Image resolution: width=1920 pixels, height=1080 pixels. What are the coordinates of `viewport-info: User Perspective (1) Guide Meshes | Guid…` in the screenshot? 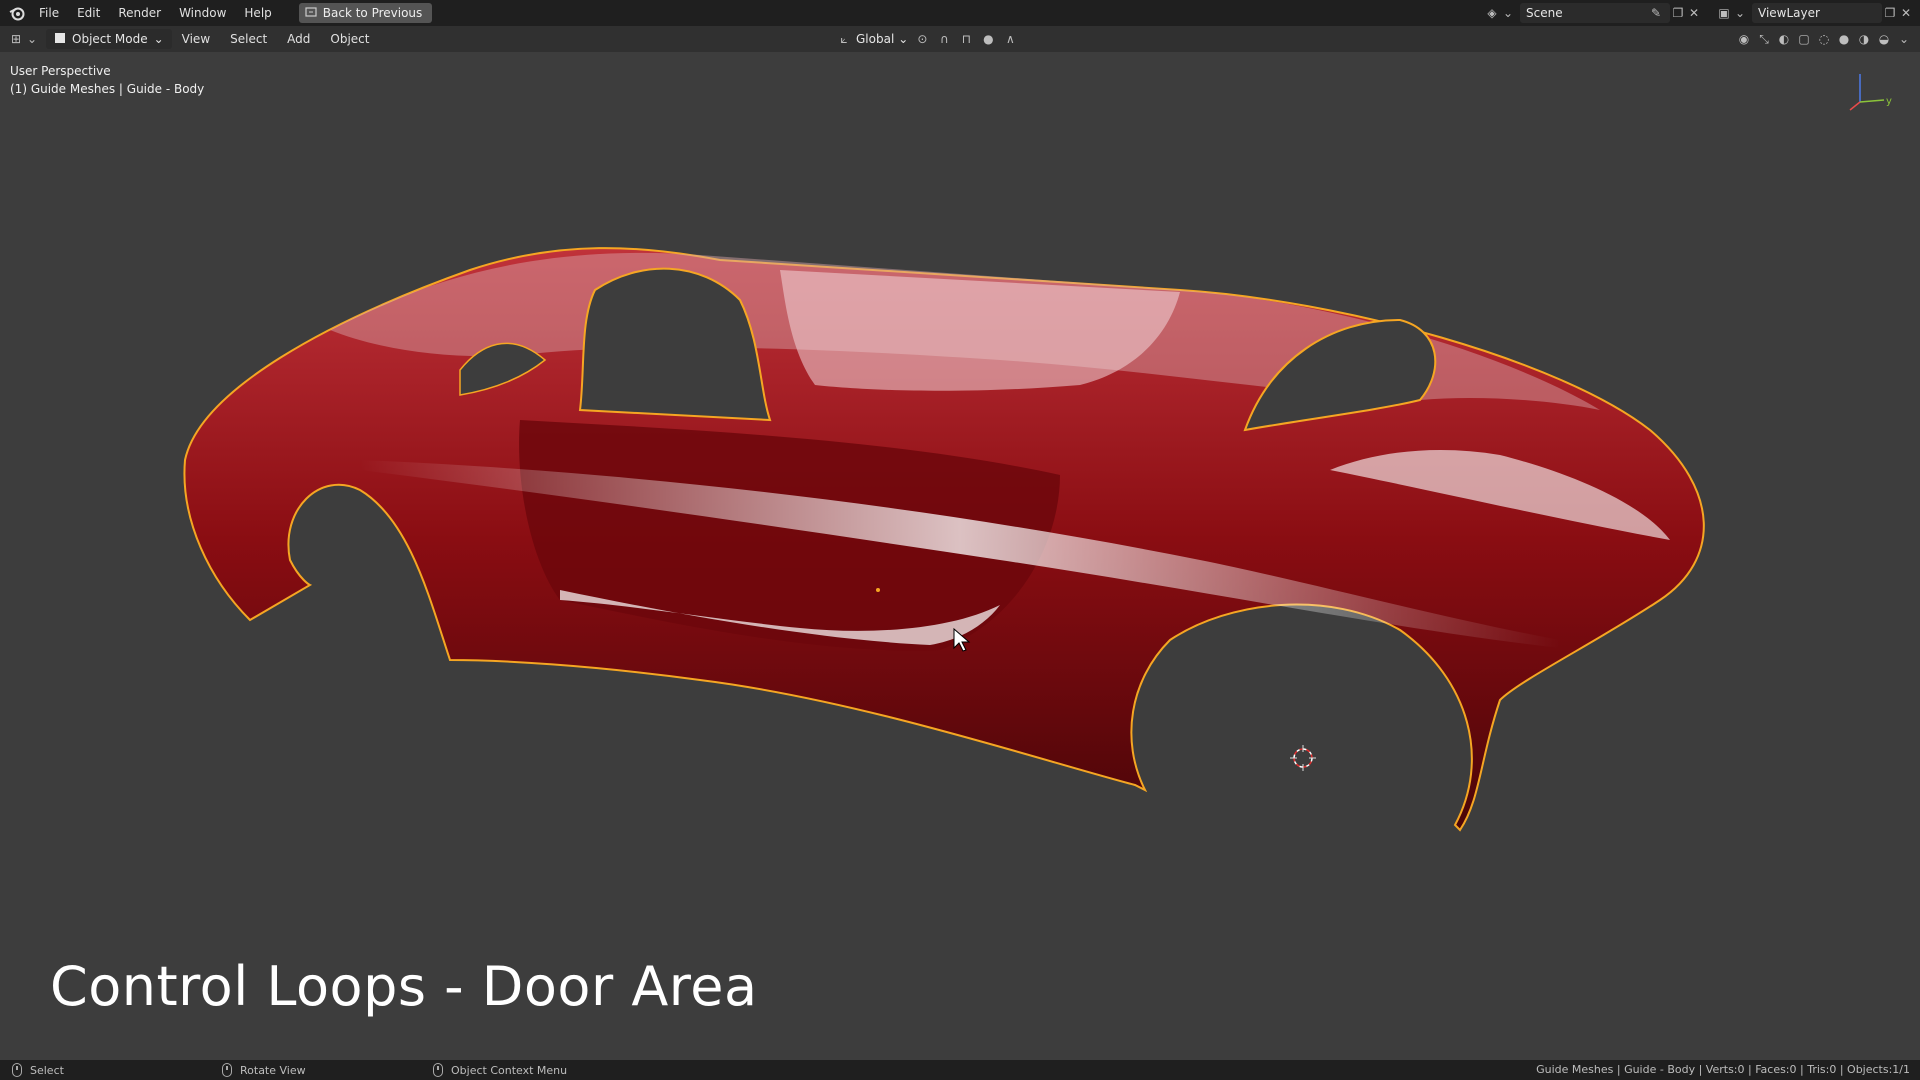 It's located at (107, 80).